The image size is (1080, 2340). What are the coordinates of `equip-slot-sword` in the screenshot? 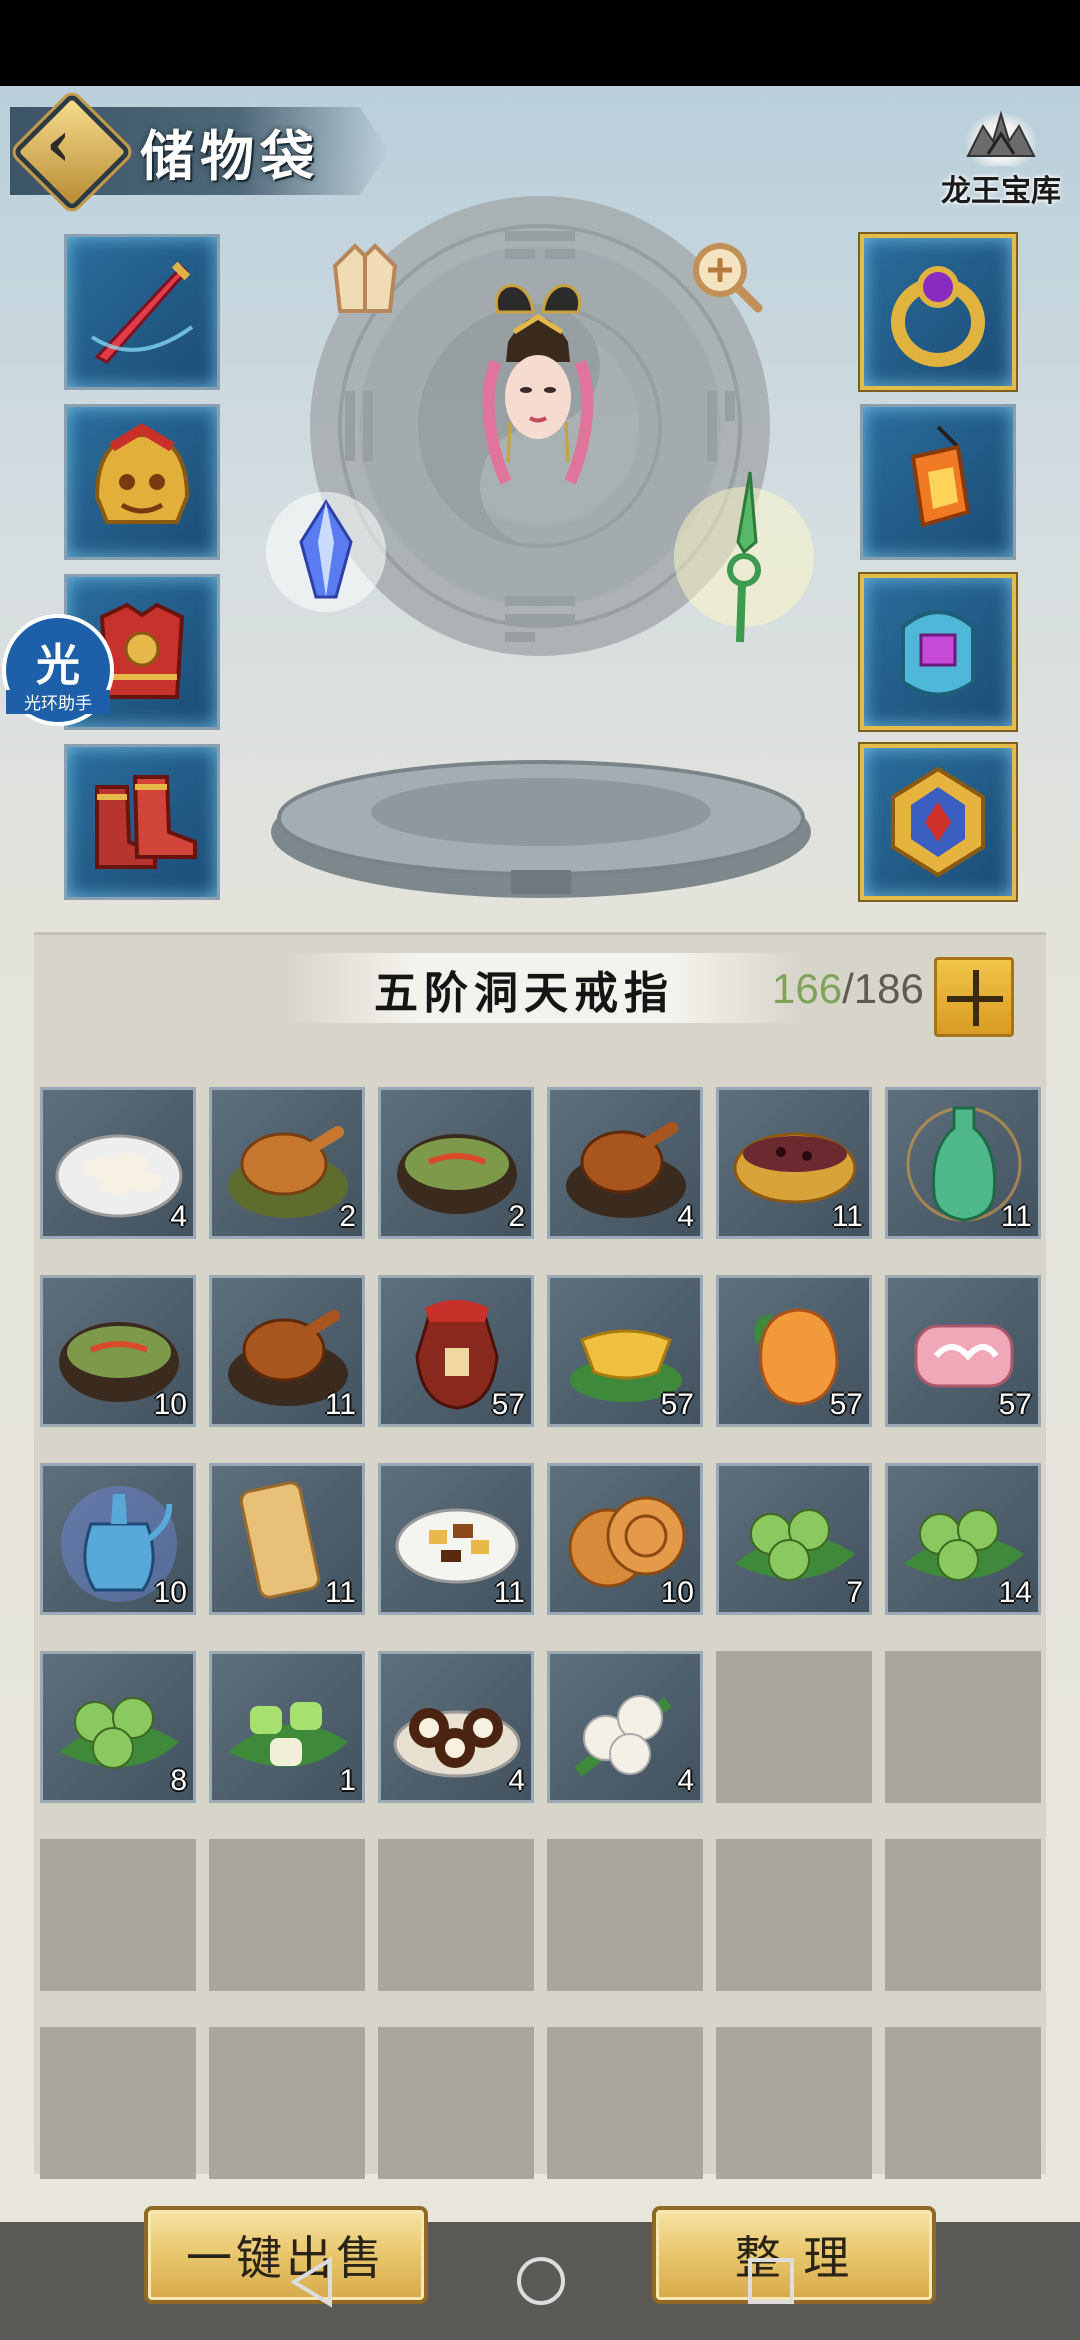 It's located at (142, 312).